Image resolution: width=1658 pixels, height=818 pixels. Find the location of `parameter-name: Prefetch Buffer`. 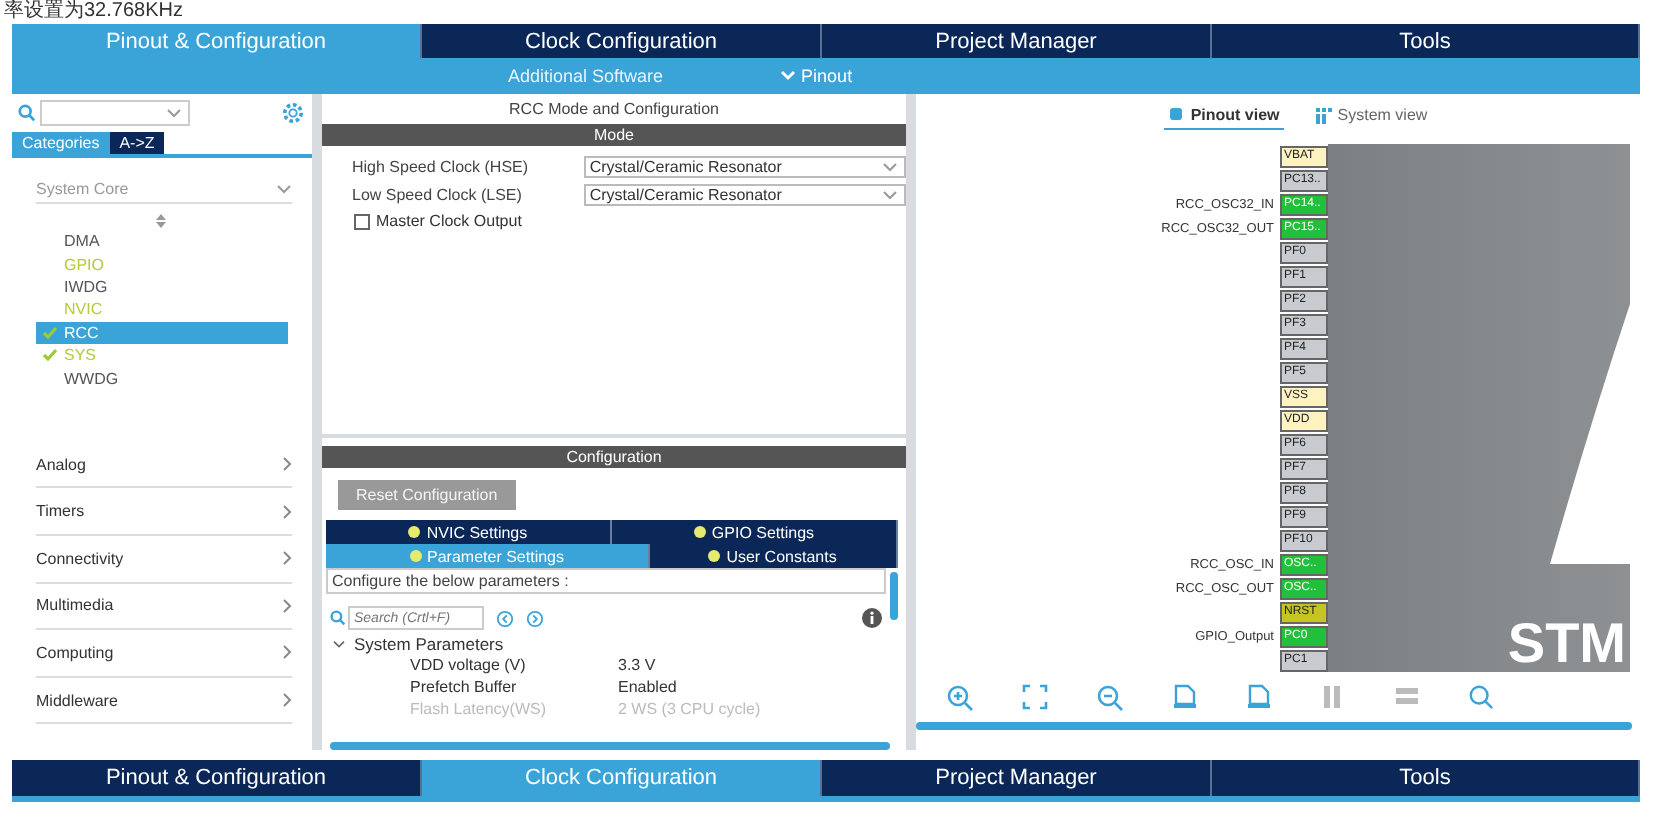

parameter-name: Prefetch Buffer is located at coordinates (464, 687).